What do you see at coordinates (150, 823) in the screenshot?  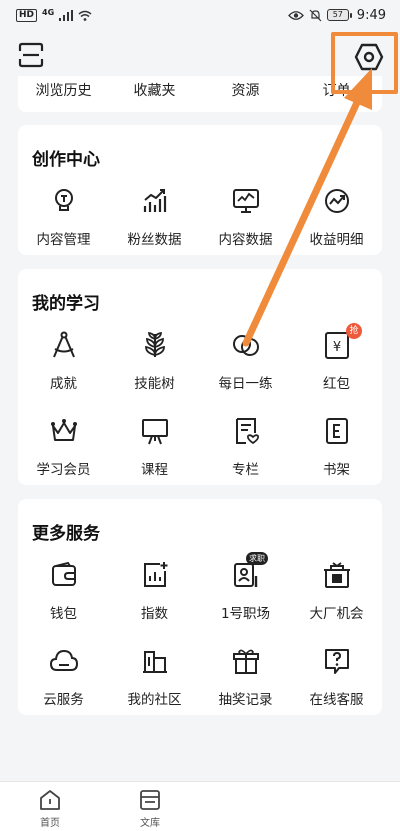 I see `nav-library-label: 文库` at bounding box center [150, 823].